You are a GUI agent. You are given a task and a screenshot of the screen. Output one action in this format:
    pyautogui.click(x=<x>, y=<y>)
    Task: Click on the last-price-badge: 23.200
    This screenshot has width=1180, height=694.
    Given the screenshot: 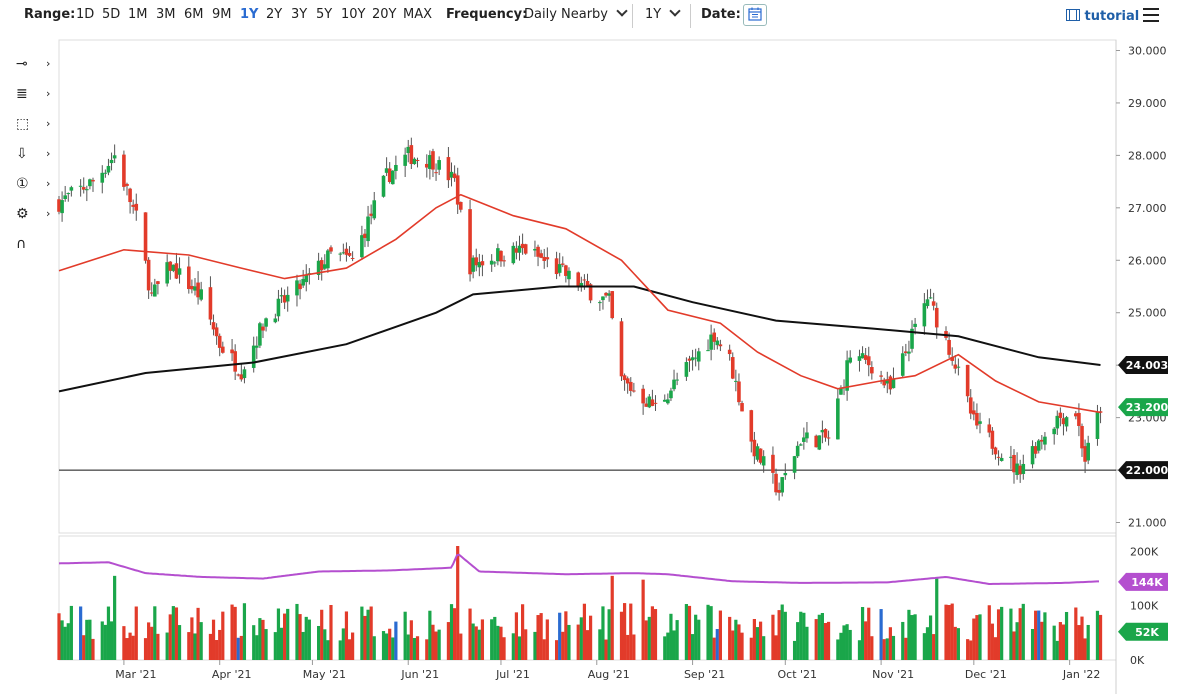 What is the action you would take?
    pyautogui.click(x=1143, y=407)
    